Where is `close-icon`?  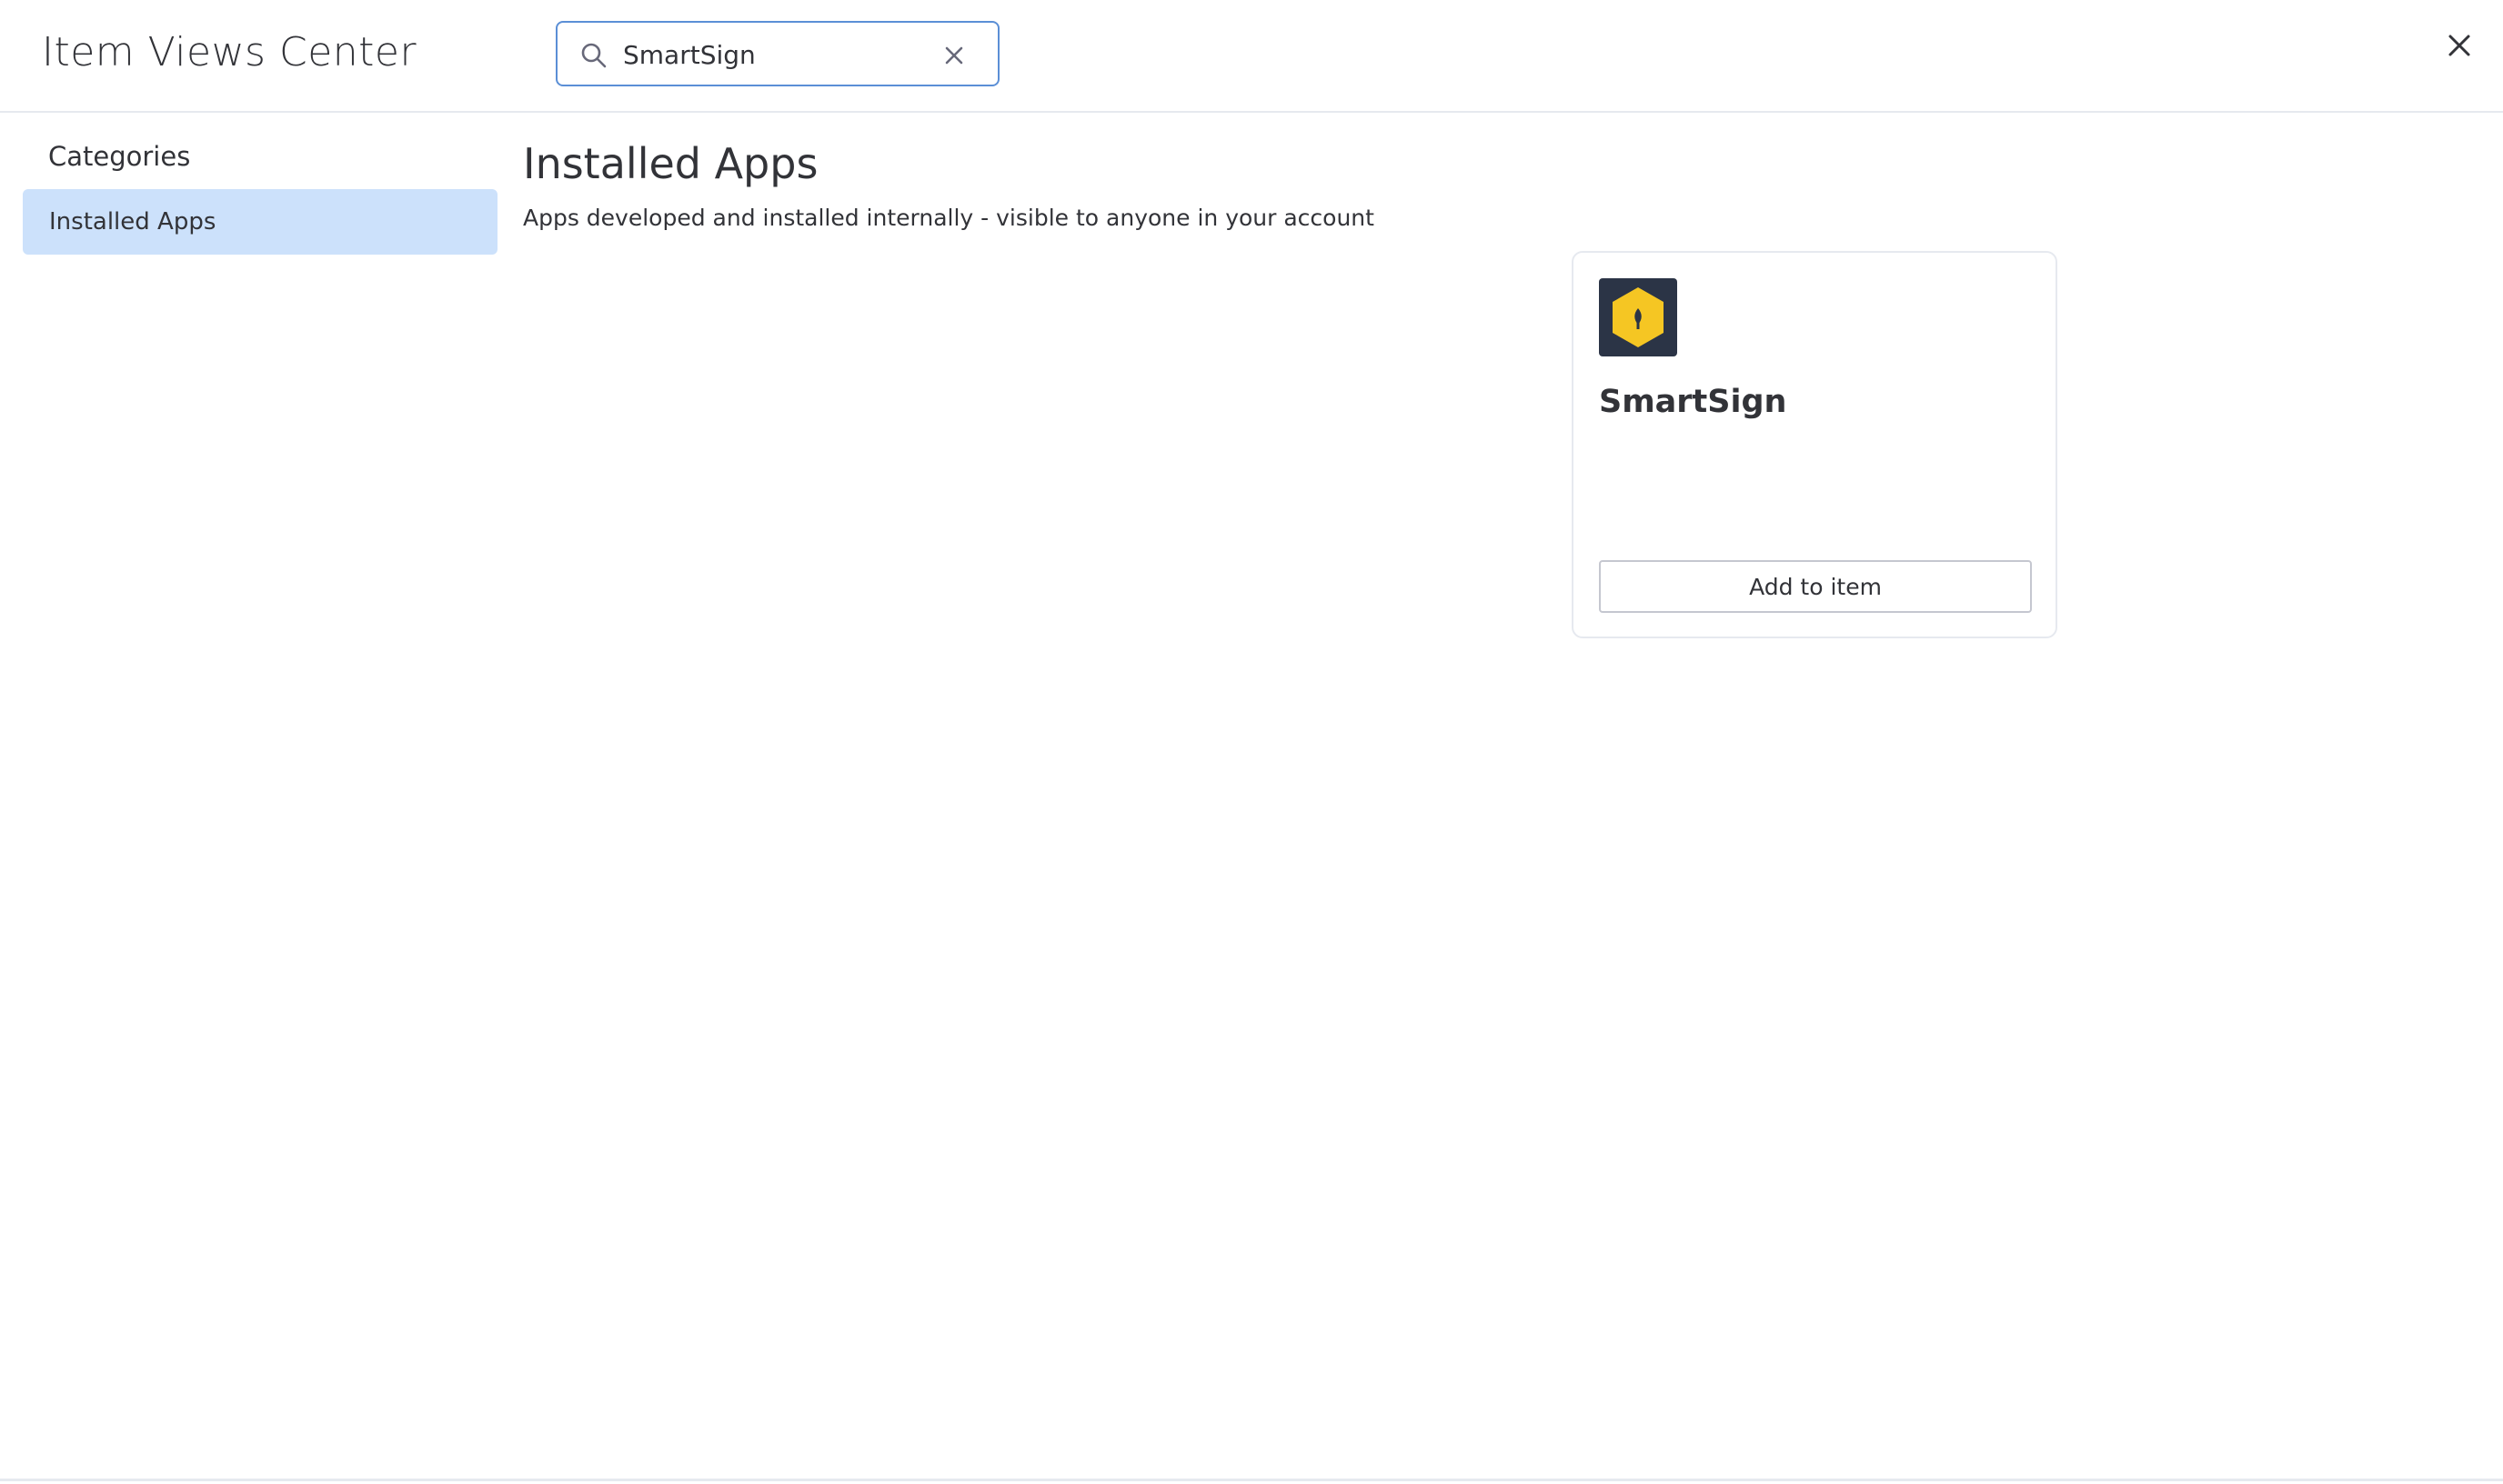 close-icon is located at coordinates (2460, 46).